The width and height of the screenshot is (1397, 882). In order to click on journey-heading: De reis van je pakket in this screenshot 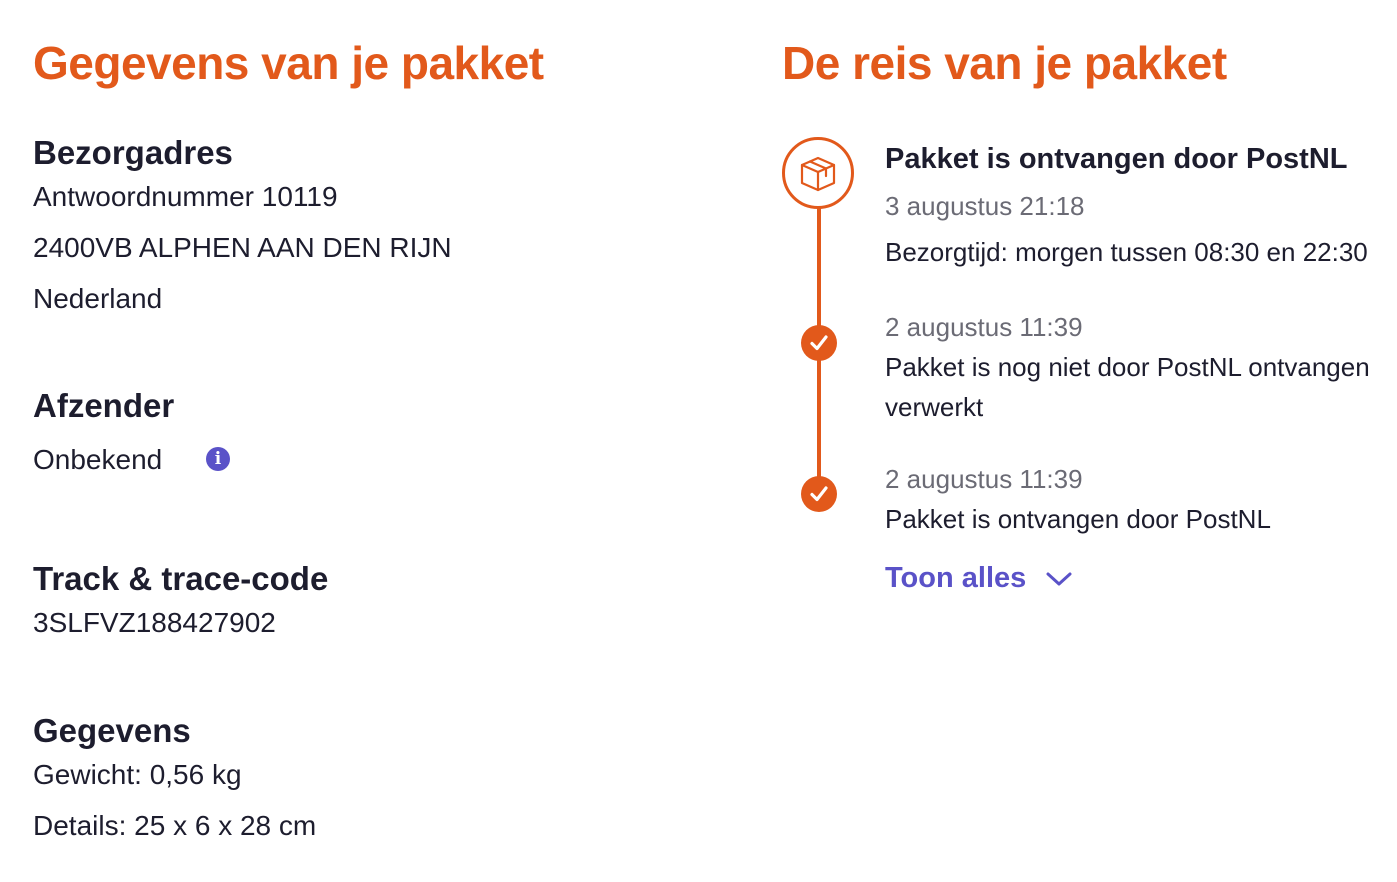, I will do `click(1004, 63)`.